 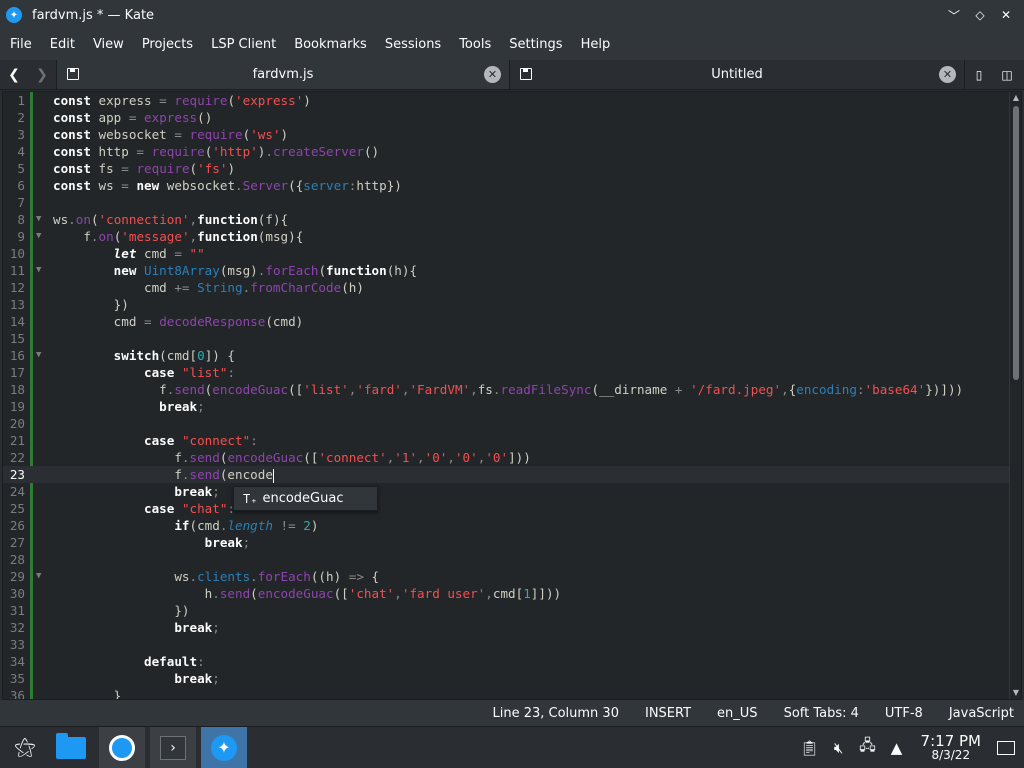 I want to click on menu-settings: Settings, so click(x=535, y=45).